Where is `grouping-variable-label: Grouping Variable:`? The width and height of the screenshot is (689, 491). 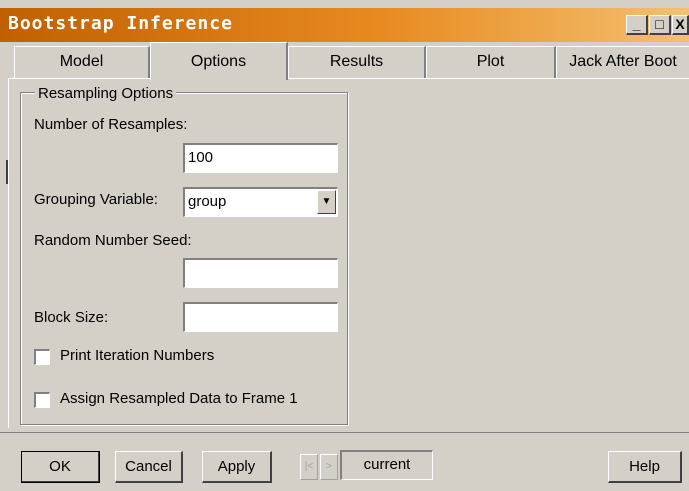 grouping-variable-label: Grouping Variable: is located at coordinates (96, 199).